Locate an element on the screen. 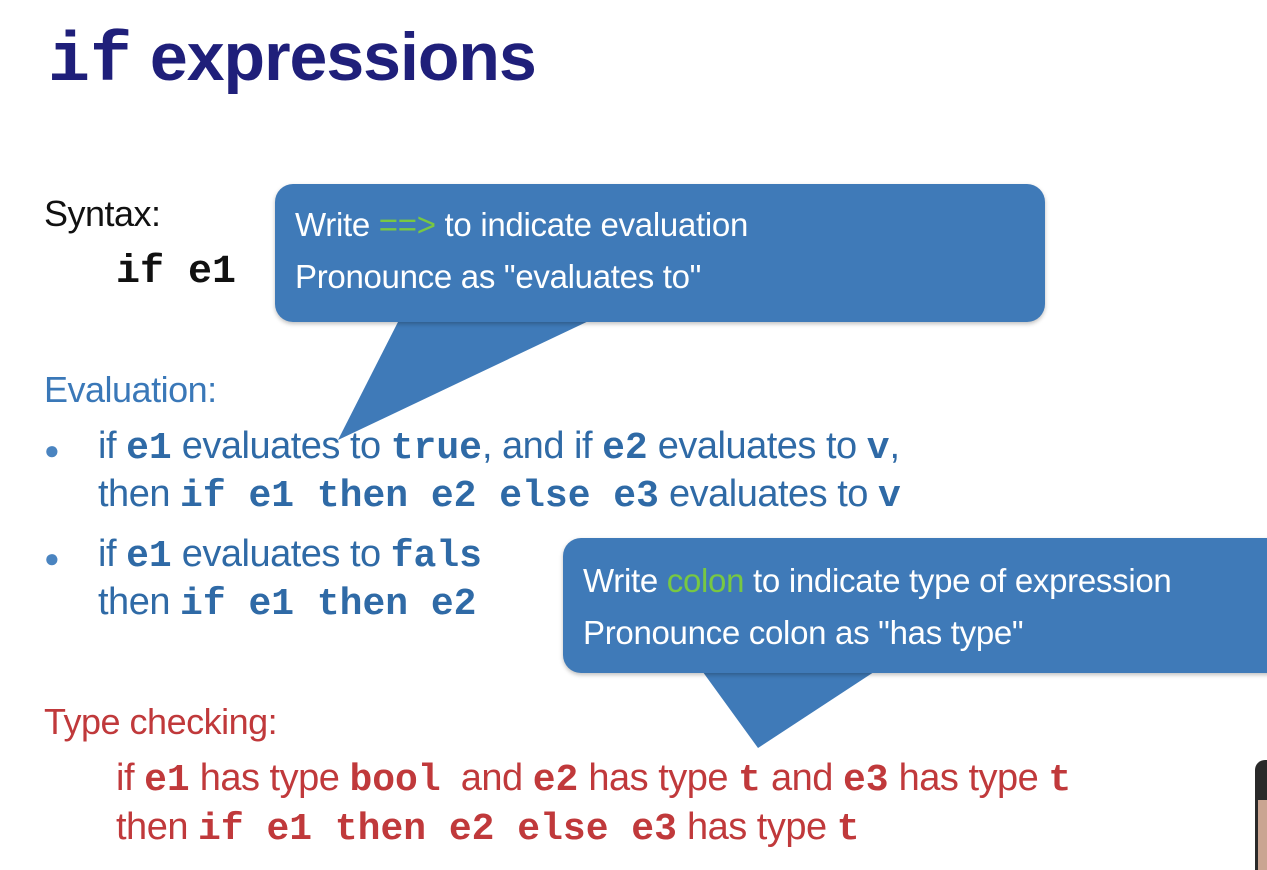  code: fals is located at coordinates (436, 556).